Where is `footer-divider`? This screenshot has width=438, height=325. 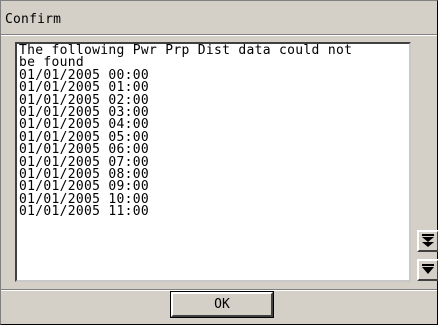
footer-divider is located at coordinates (219, 290).